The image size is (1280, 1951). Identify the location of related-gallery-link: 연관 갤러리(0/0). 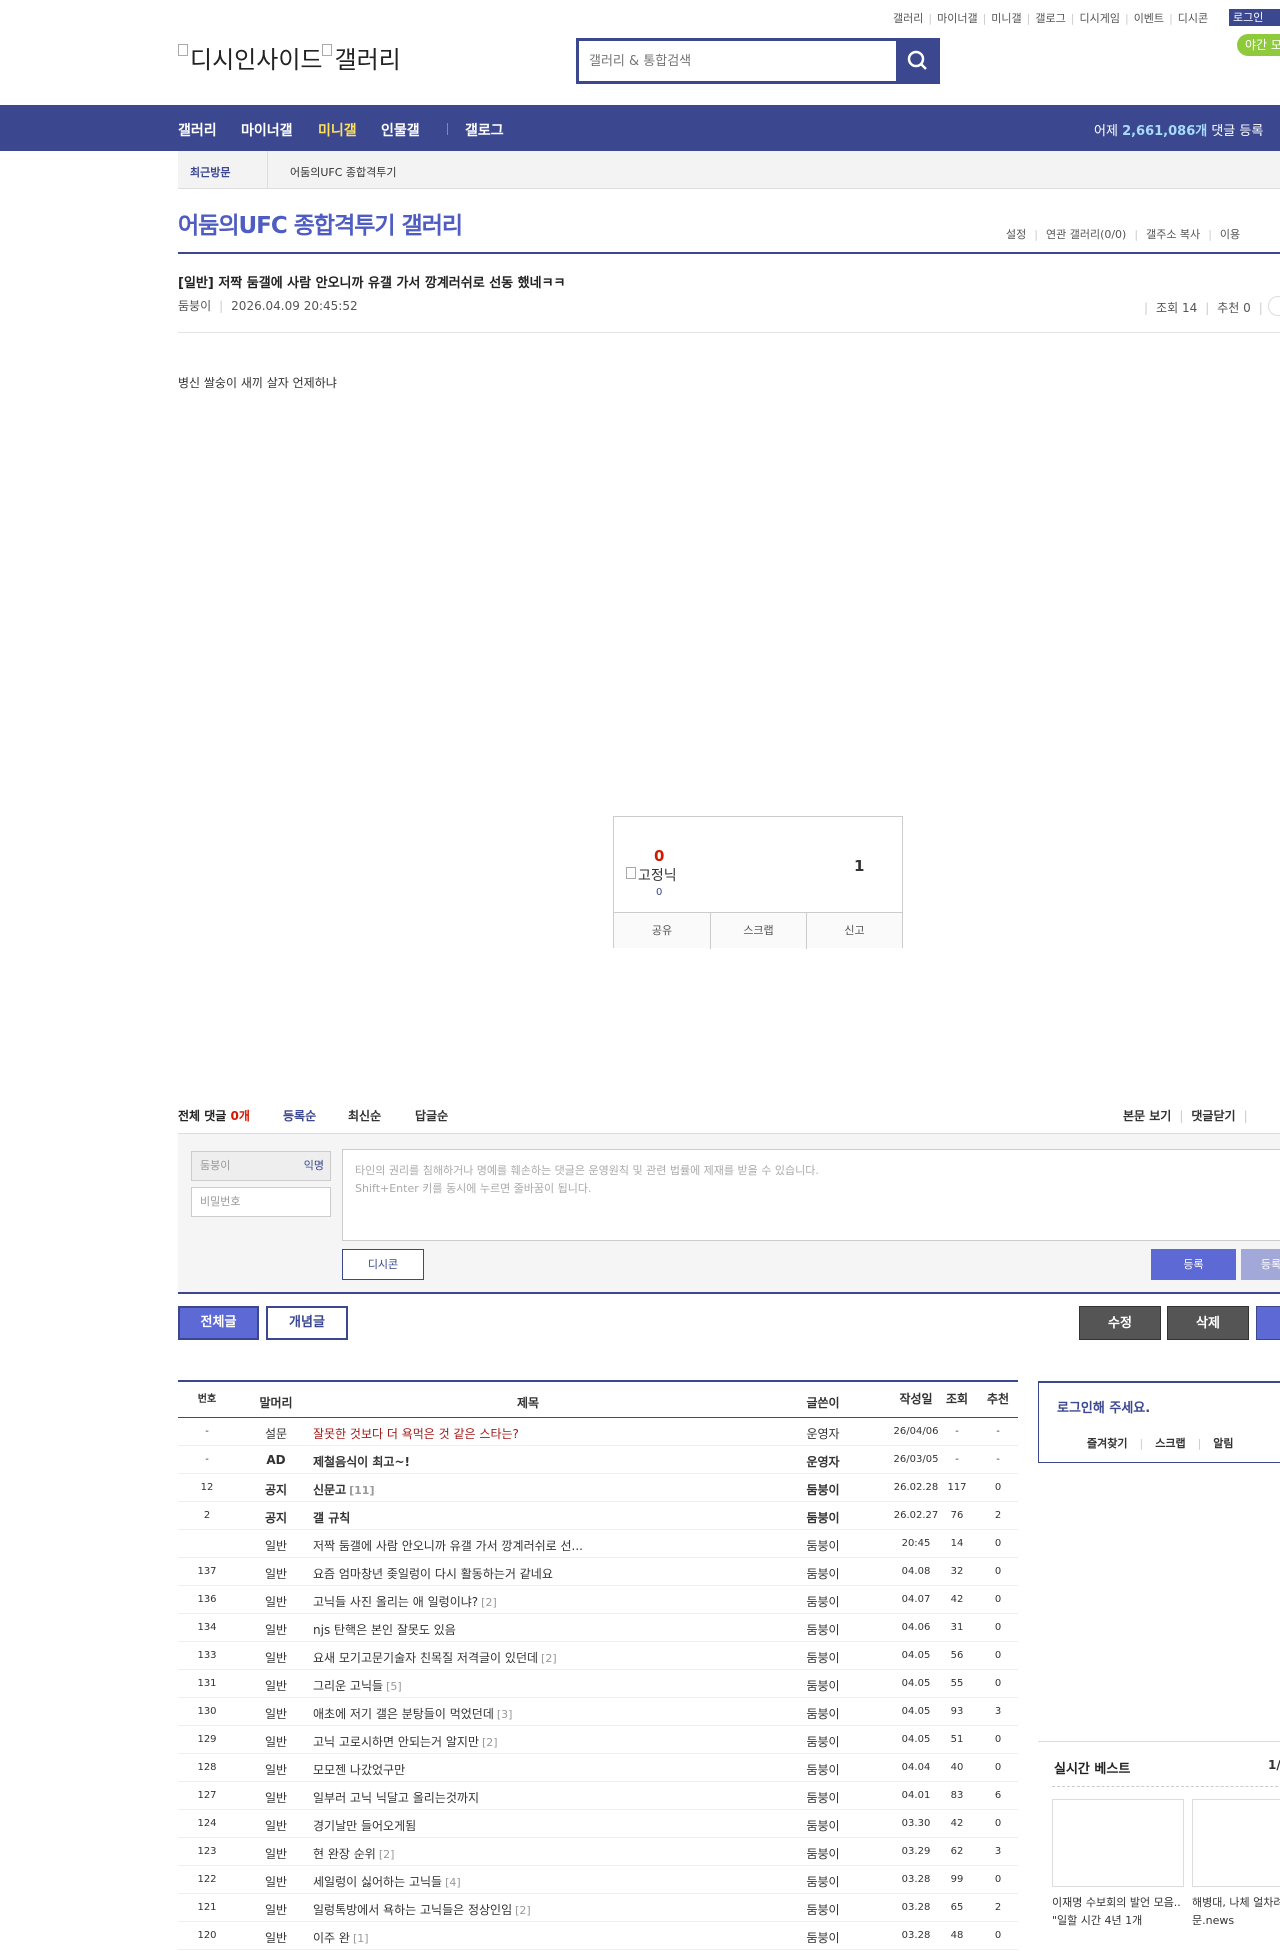
(1086, 234).